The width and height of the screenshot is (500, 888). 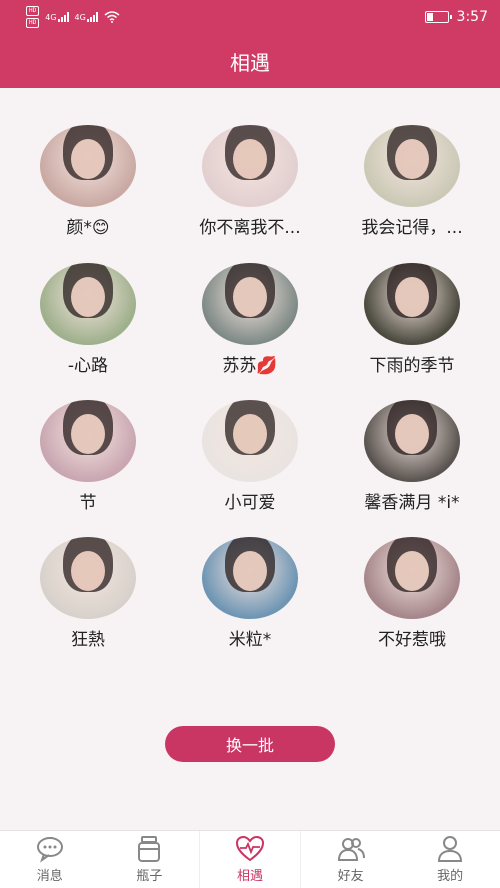 What do you see at coordinates (412, 640) in the screenshot?
I see `person-name: 不好惹哦` at bounding box center [412, 640].